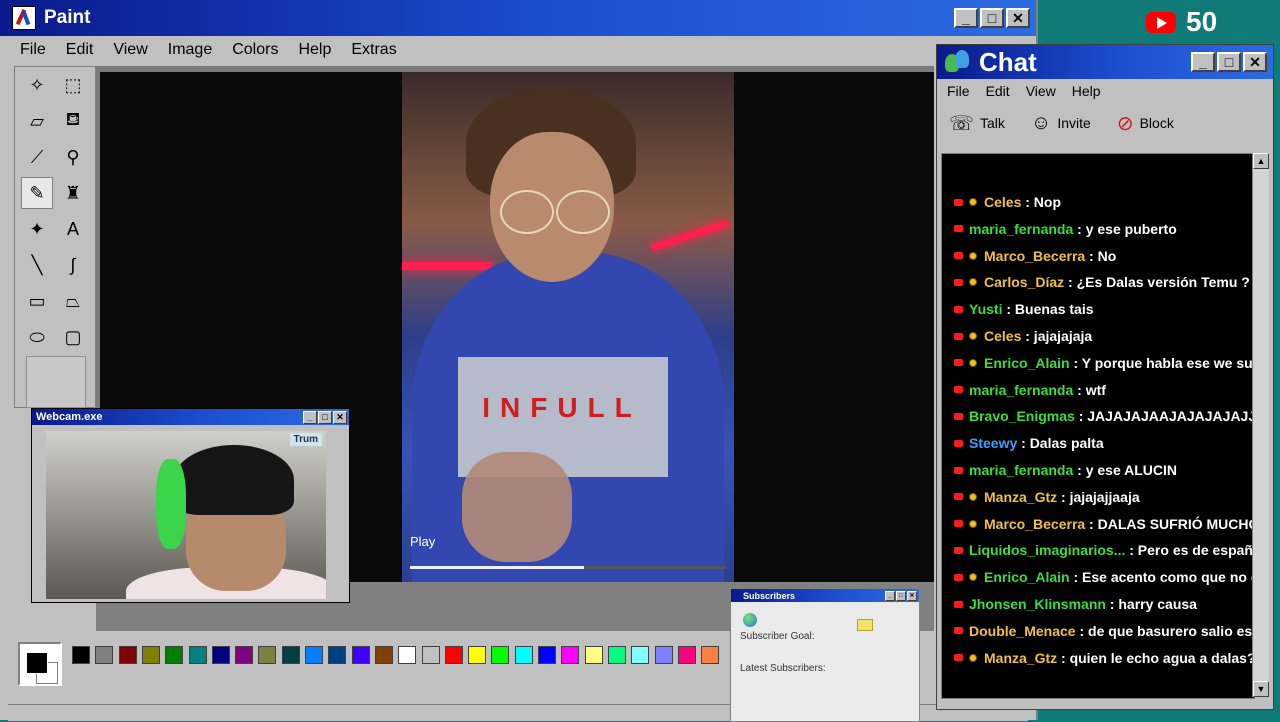 The height and width of the screenshot is (722, 1280). What do you see at coordinates (73, 301) in the screenshot?
I see `polygon-icon: ⏢` at bounding box center [73, 301].